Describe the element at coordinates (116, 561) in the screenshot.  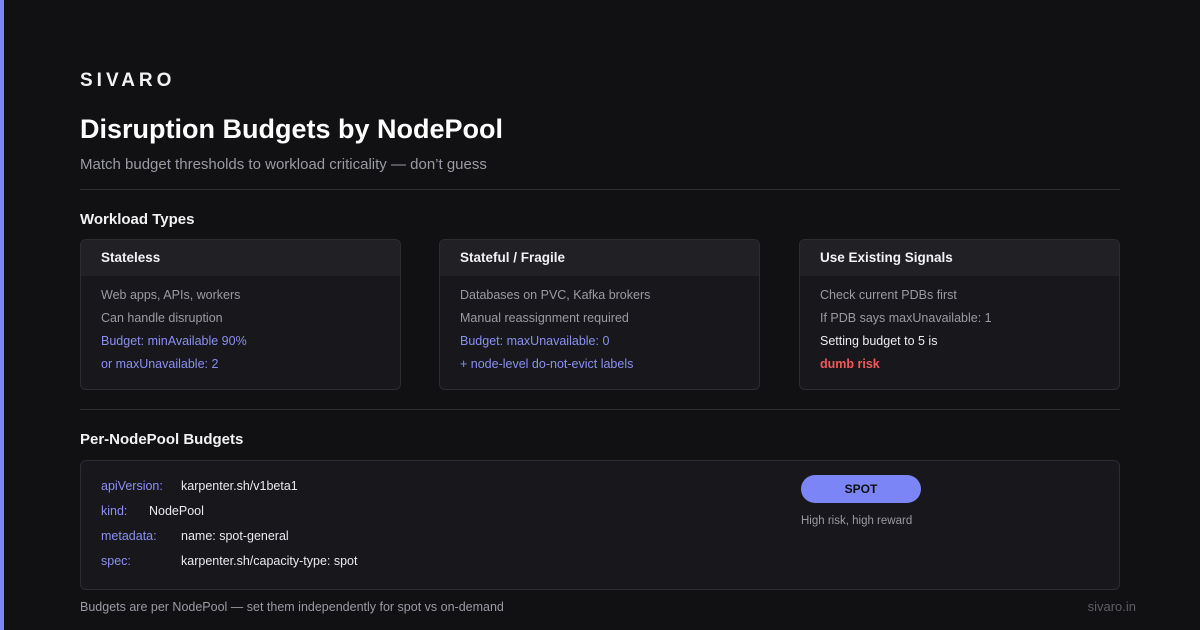
I see `yaml-key: spec:` at that location.